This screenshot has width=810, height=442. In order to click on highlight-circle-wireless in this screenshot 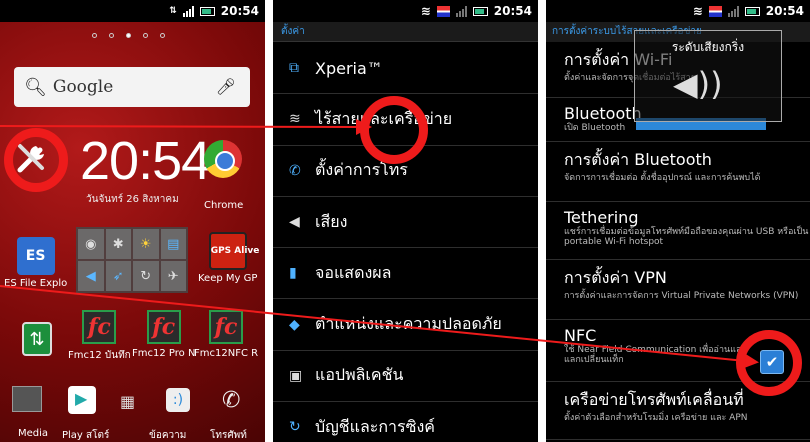, I will do `click(394, 130)`.